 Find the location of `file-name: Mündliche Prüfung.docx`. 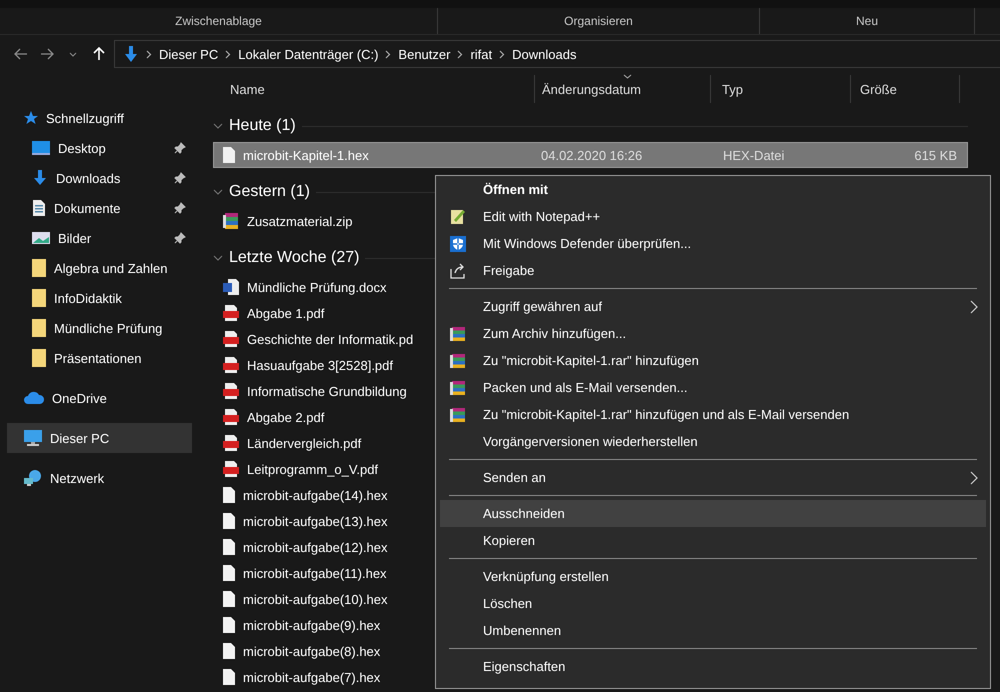

file-name: Mündliche Prüfung.docx is located at coordinates (316, 287).